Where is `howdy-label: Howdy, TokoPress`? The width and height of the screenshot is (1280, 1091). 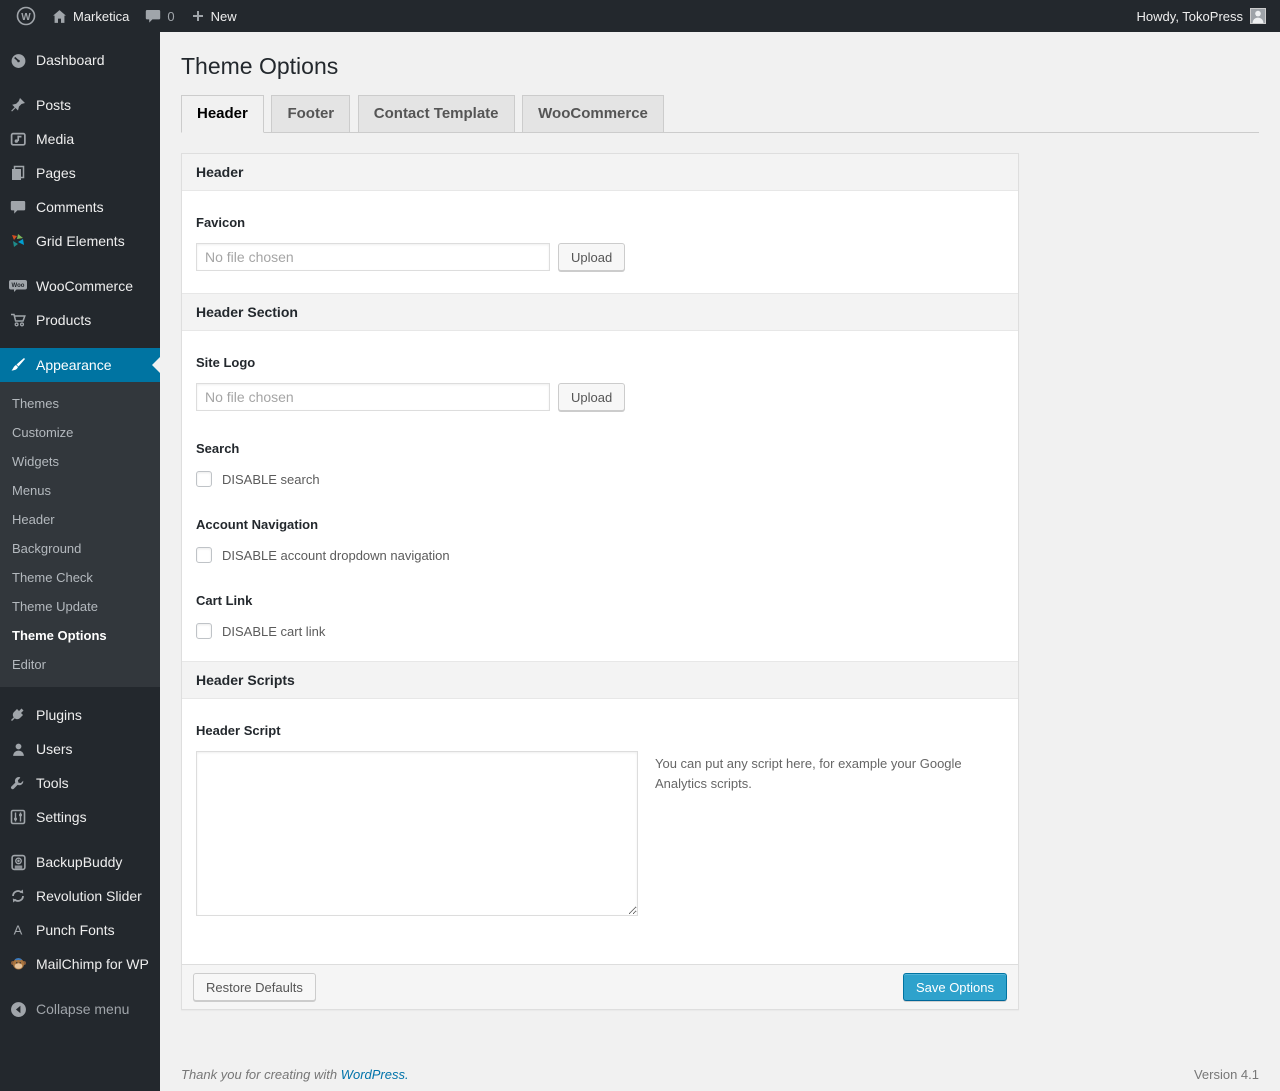 howdy-label: Howdy, TokoPress is located at coordinates (1189, 16).